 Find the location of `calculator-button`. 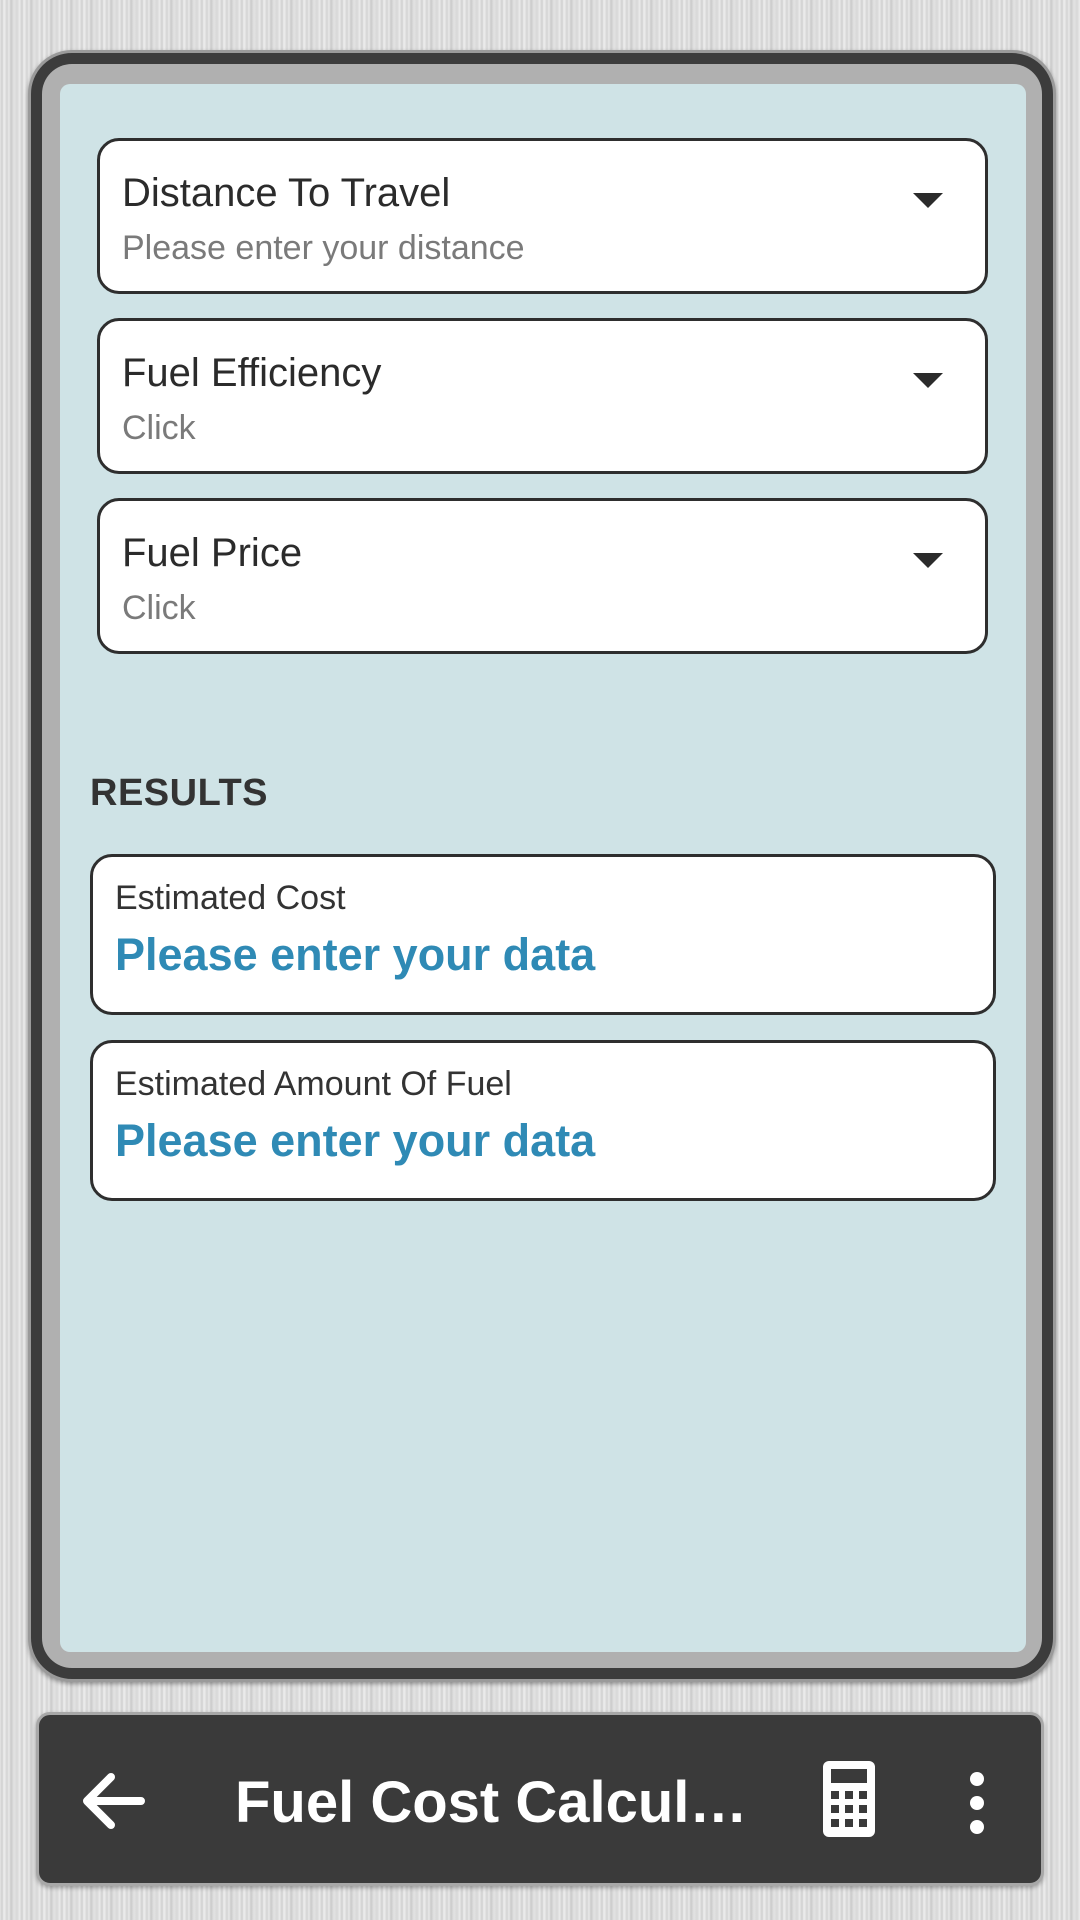

calculator-button is located at coordinates (849, 1799).